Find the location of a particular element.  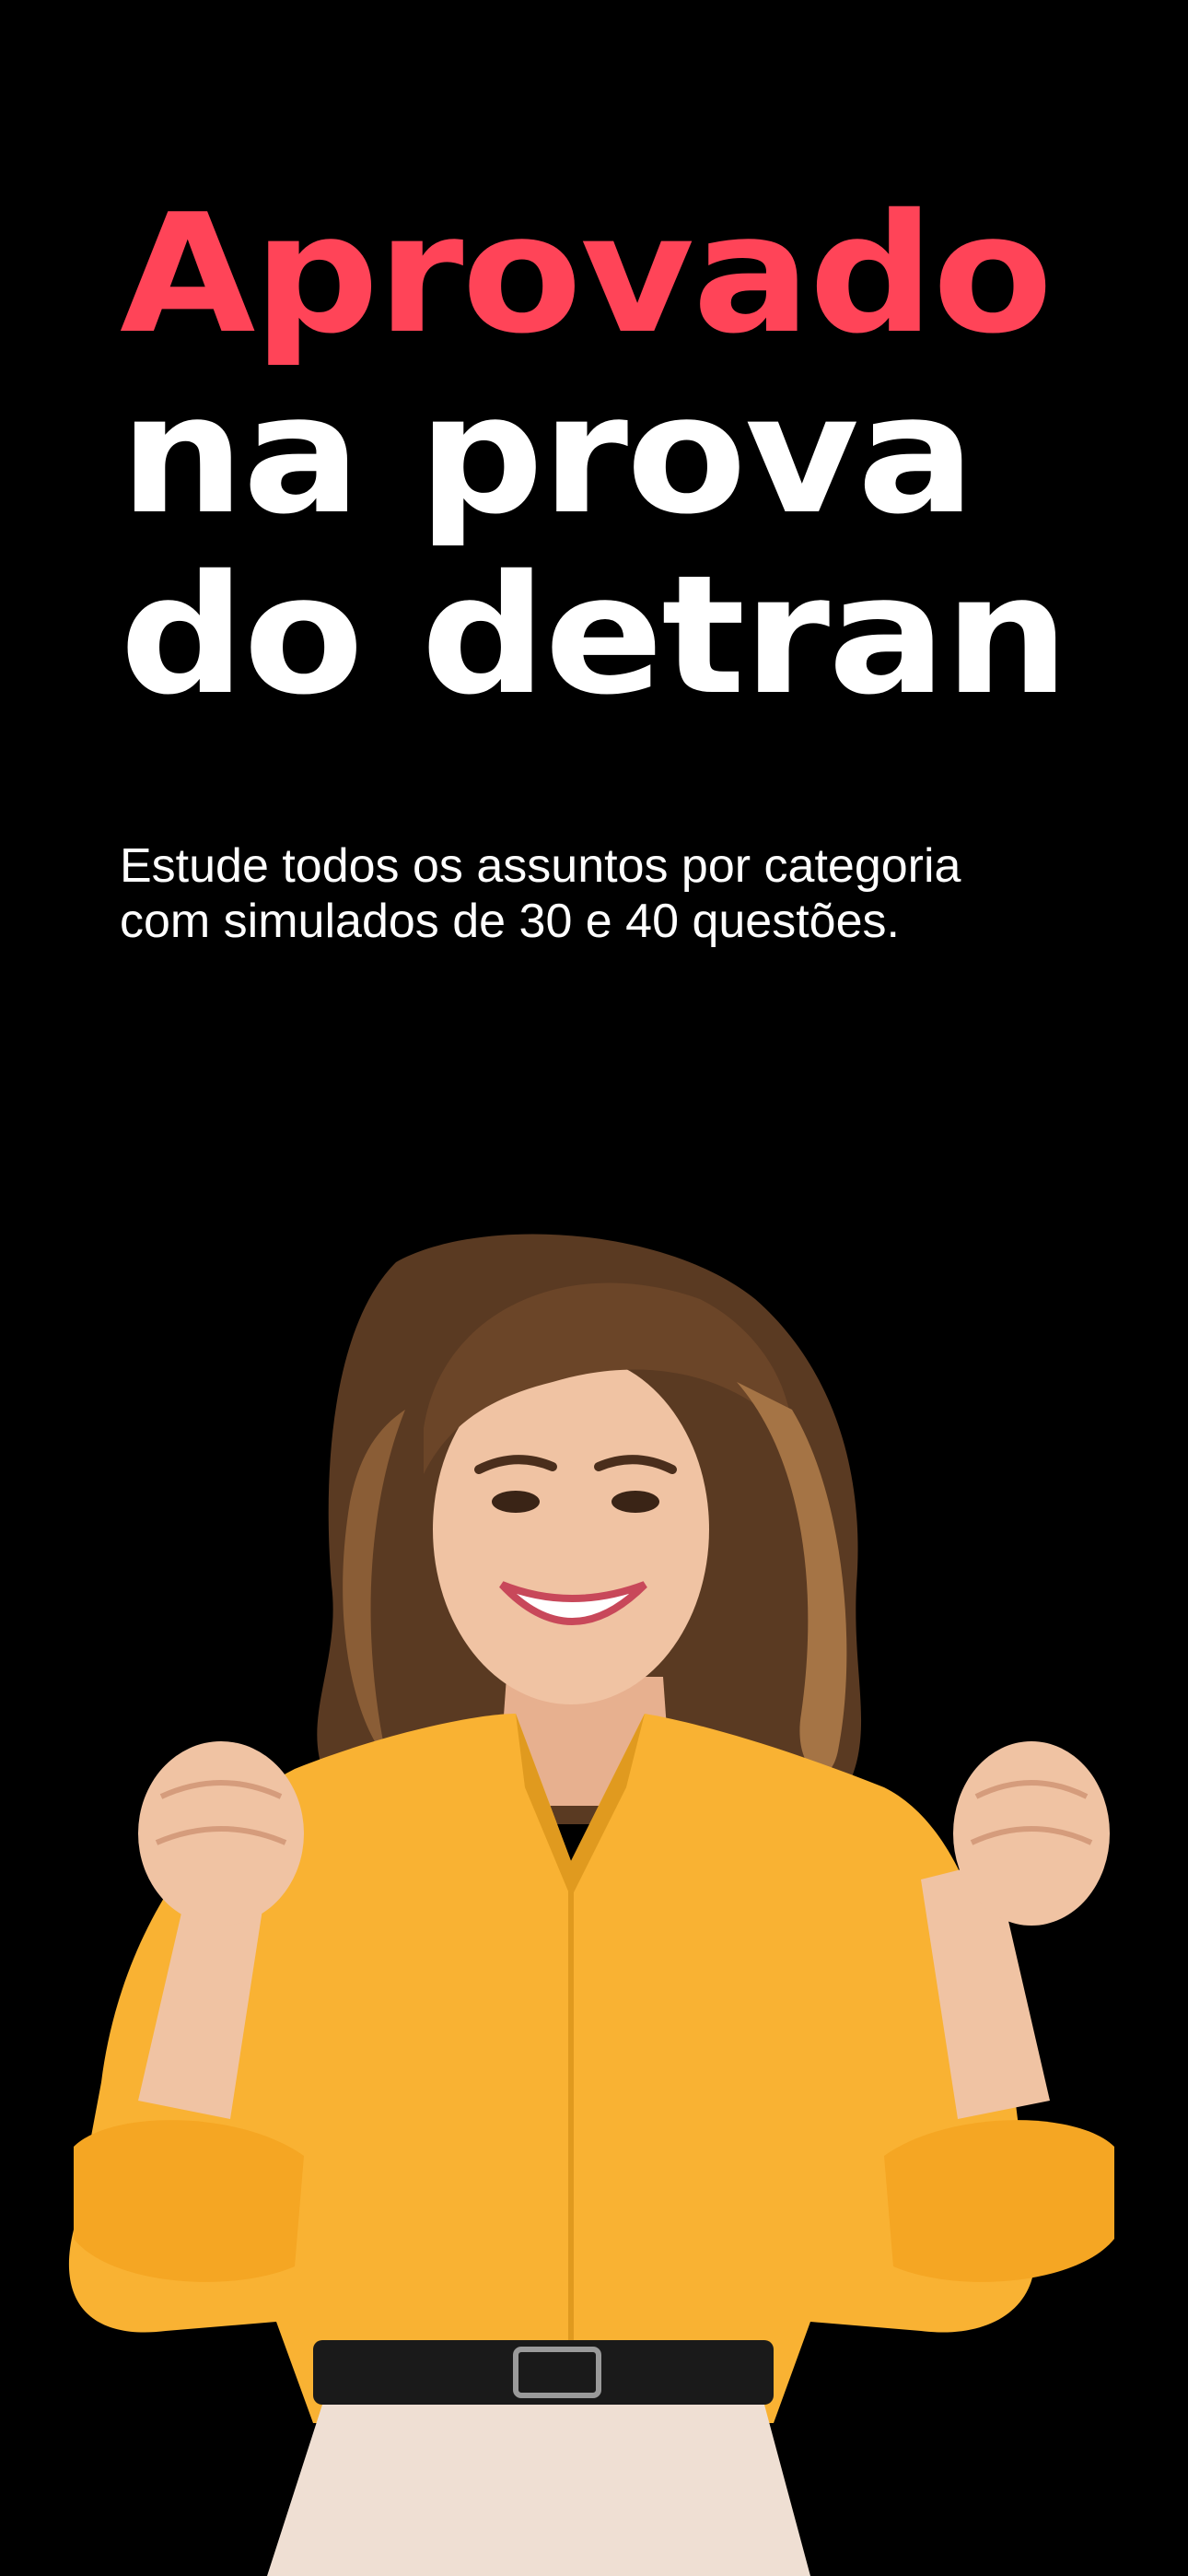

right-sleeve-cuff is located at coordinates (999, 2201).